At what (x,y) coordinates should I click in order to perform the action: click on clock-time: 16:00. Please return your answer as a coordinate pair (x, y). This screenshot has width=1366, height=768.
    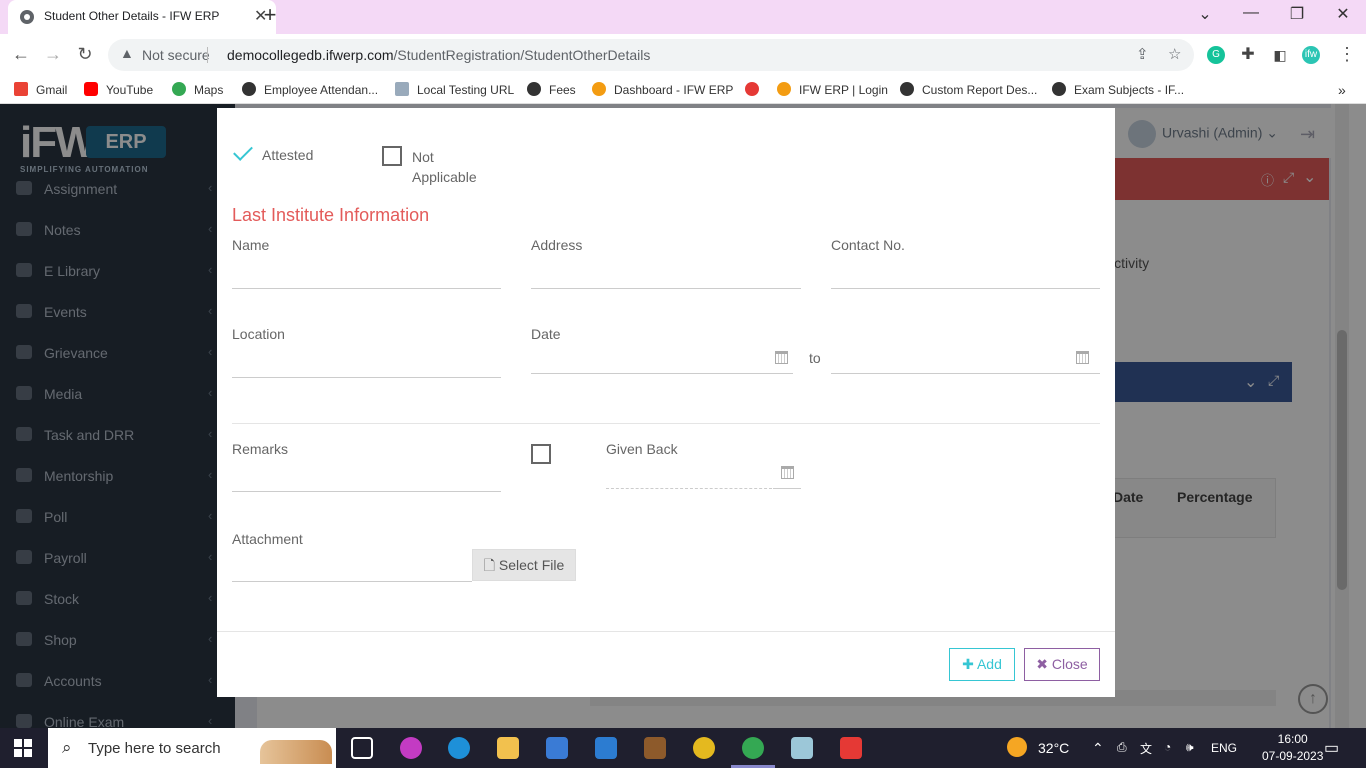
    Looking at the image, I should click on (1292, 739).